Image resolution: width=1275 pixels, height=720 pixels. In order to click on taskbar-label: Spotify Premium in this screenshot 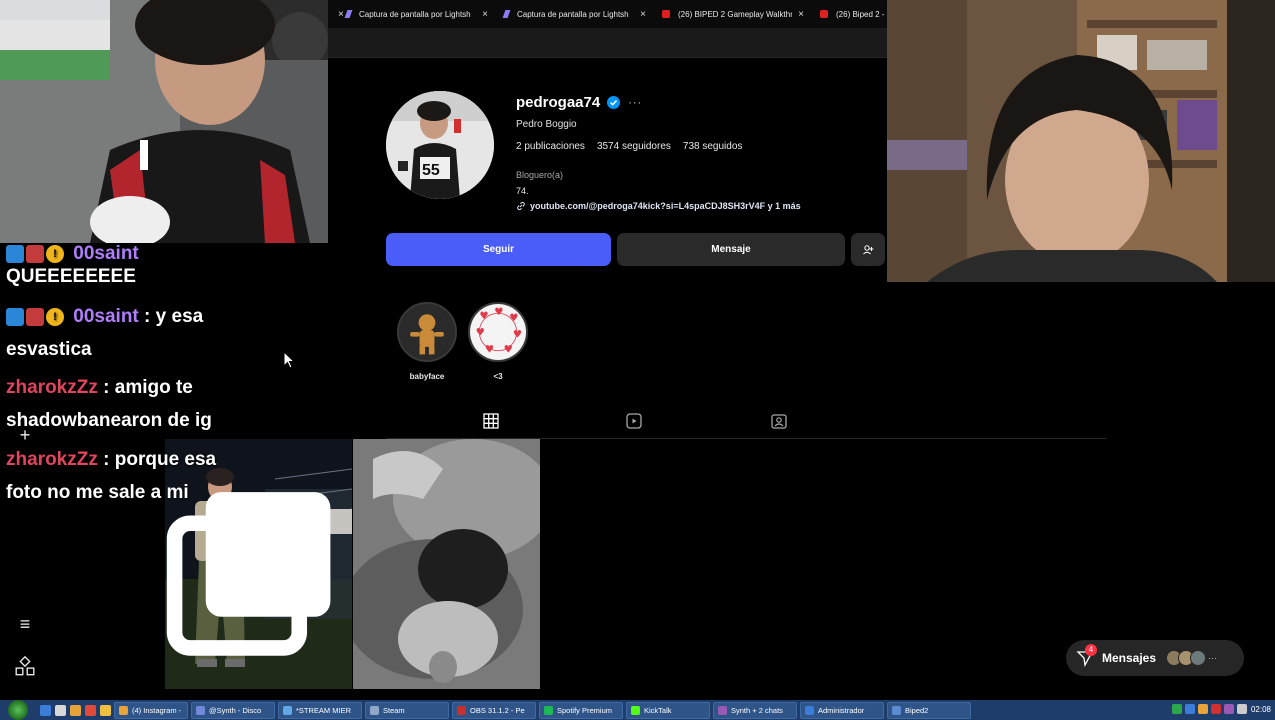, I will do `click(585, 710)`.